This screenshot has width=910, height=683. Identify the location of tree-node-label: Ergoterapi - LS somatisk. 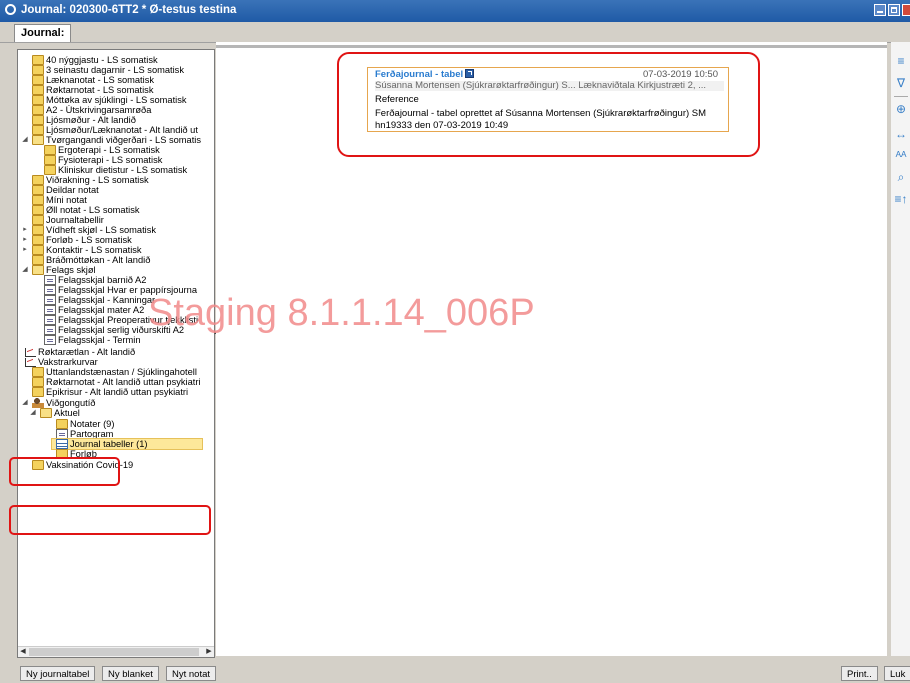
(109, 150).